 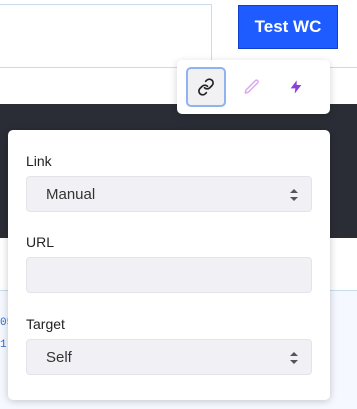 What do you see at coordinates (39, 161) in the screenshot?
I see `link-label: Link` at bounding box center [39, 161].